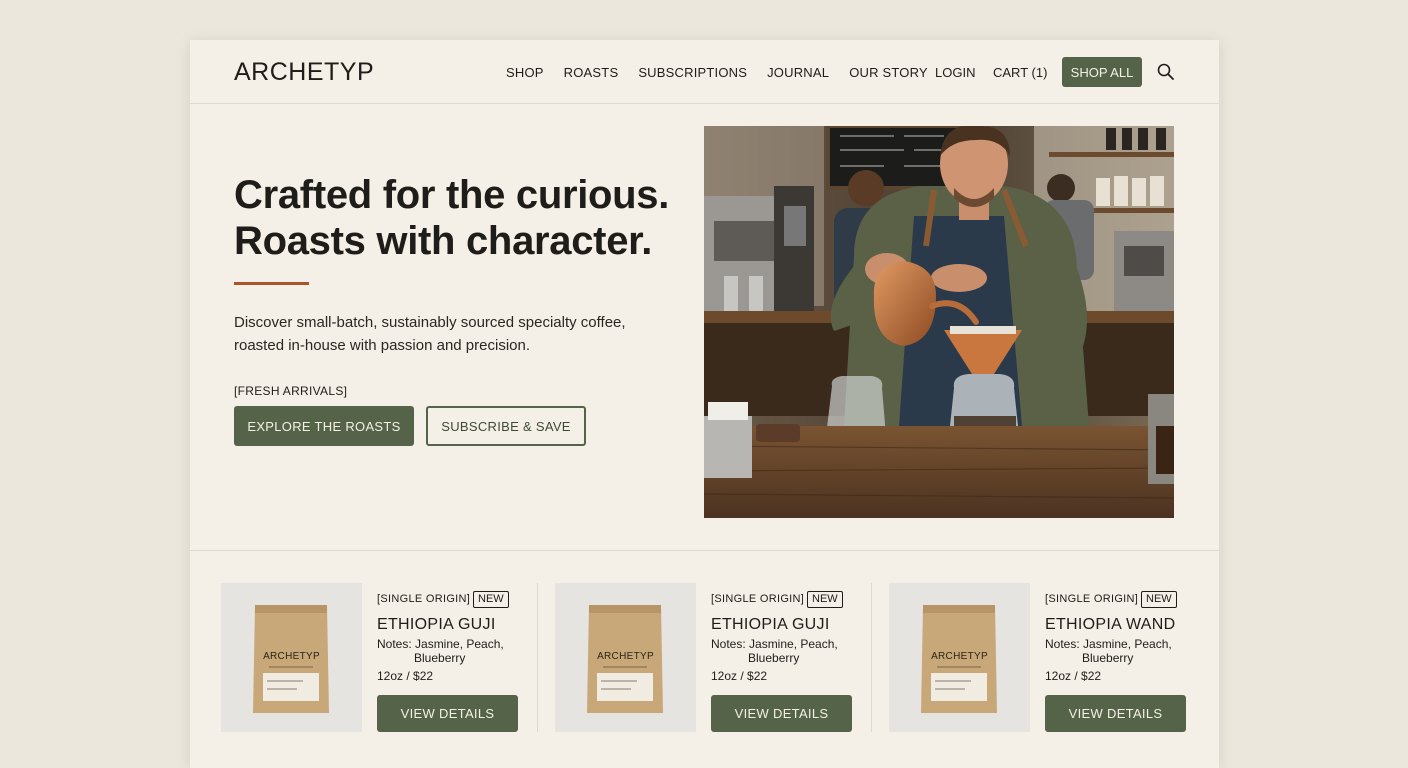  I want to click on site-logo: ARCHETYP, so click(304, 72).